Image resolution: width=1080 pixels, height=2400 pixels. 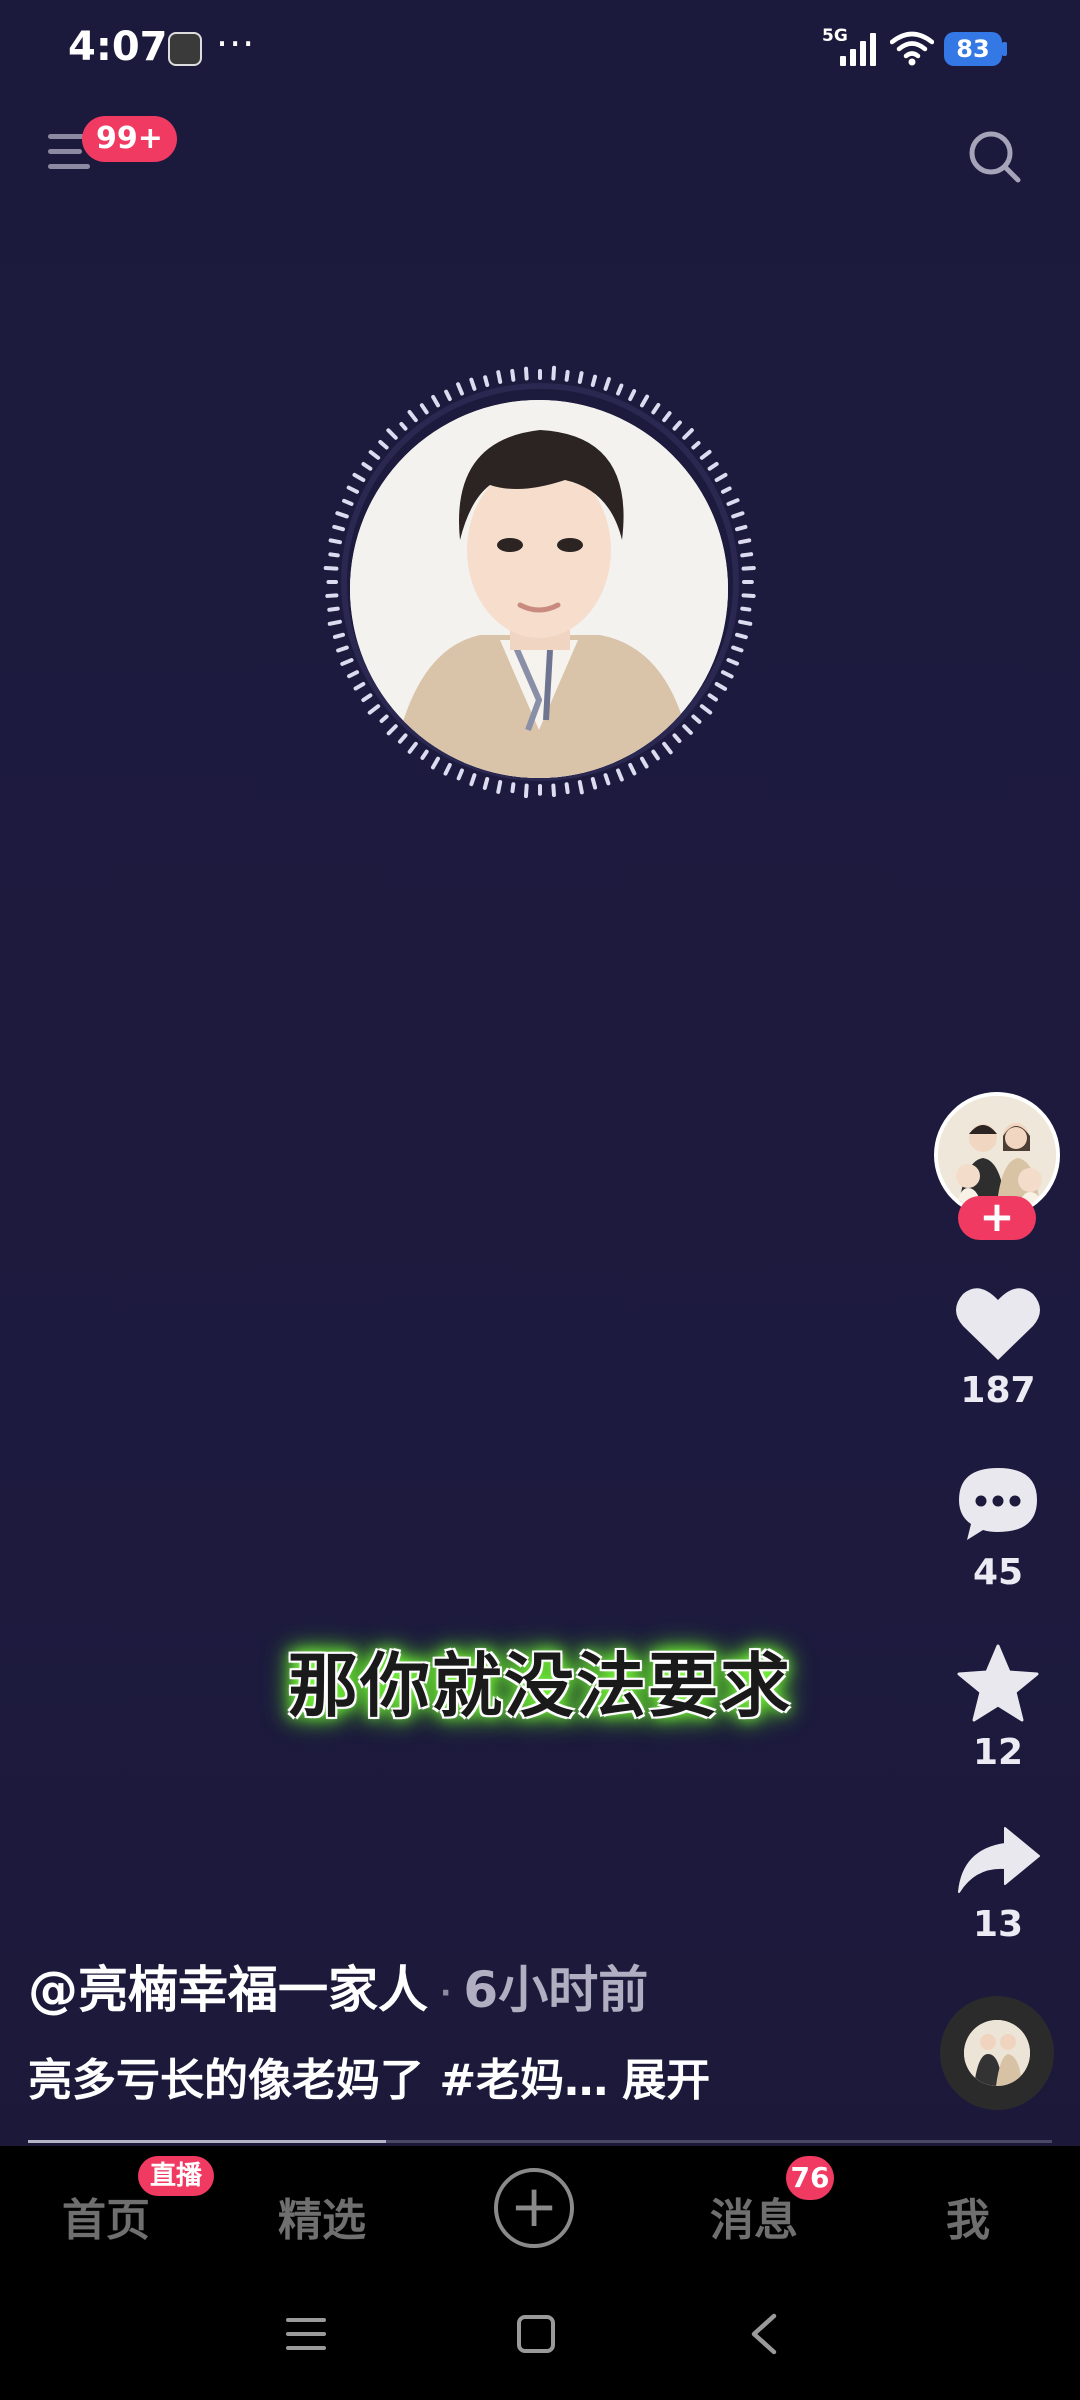 What do you see at coordinates (539, 589) in the screenshot?
I see `album-cover-image` at bounding box center [539, 589].